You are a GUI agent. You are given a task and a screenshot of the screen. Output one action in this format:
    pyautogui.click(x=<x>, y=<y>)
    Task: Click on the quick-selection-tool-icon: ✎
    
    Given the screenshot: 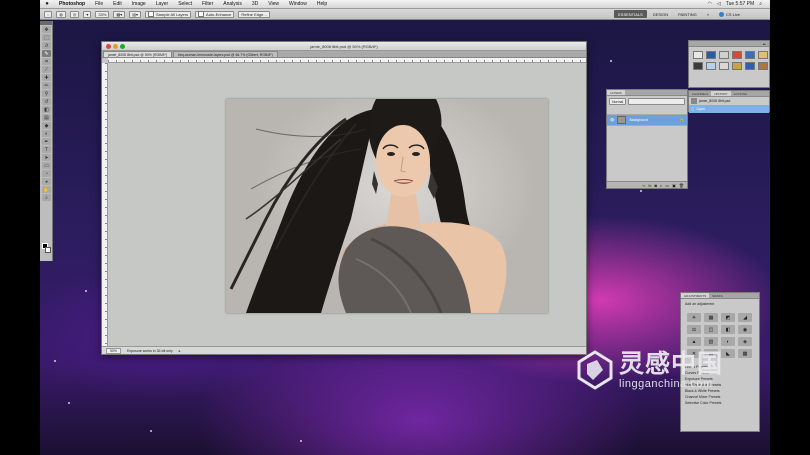 What is the action you would take?
    pyautogui.click(x=46, y=53)
    